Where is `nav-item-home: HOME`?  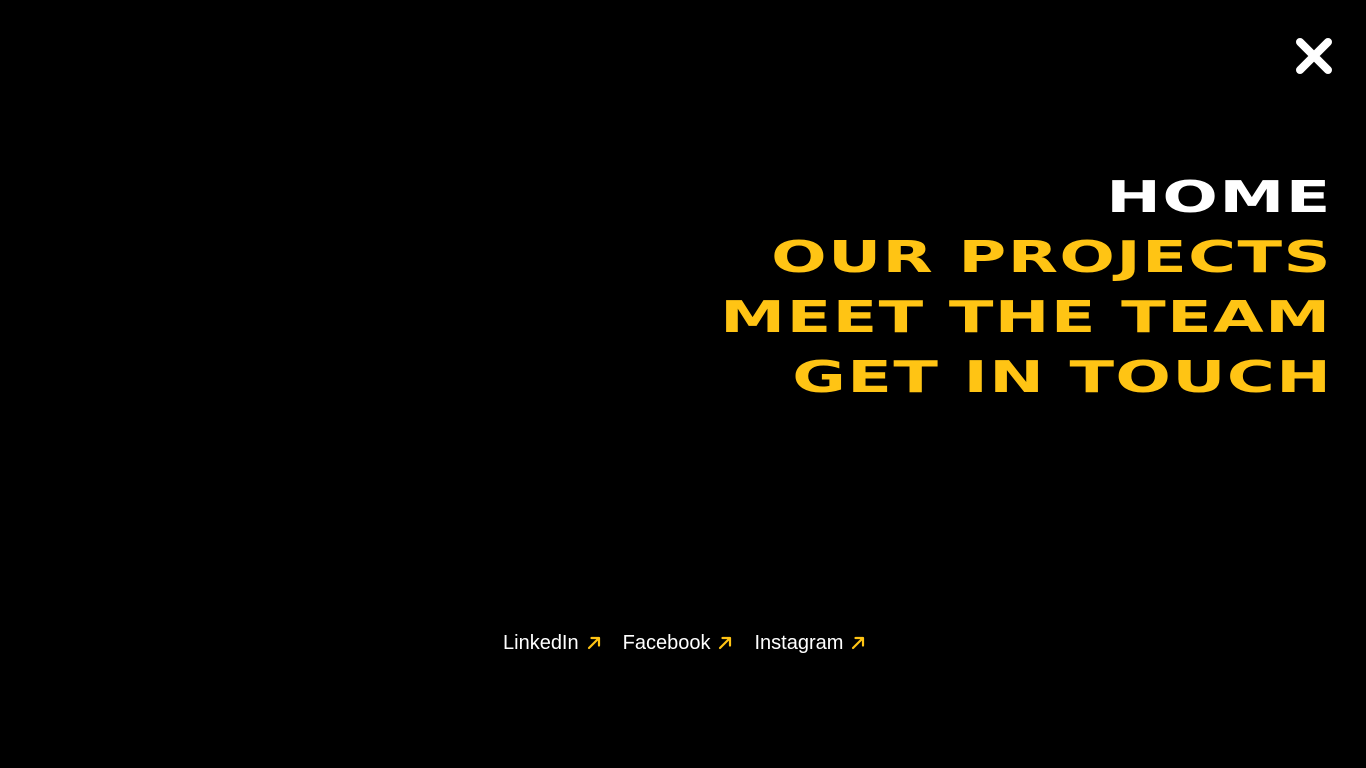
nav-item-home: HOME is located at coordinates (1116, 197).